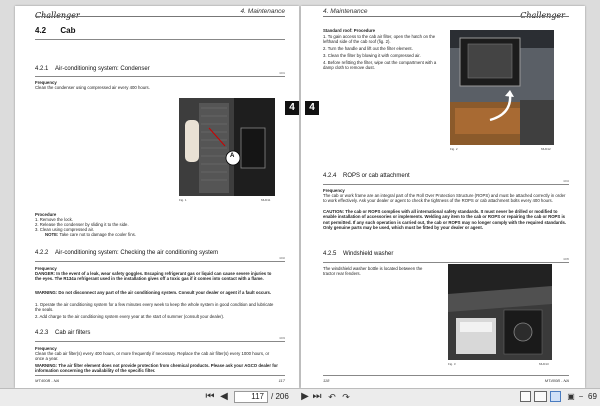  I want to click on figure-caption: Fig. 1, so click(183, 200).